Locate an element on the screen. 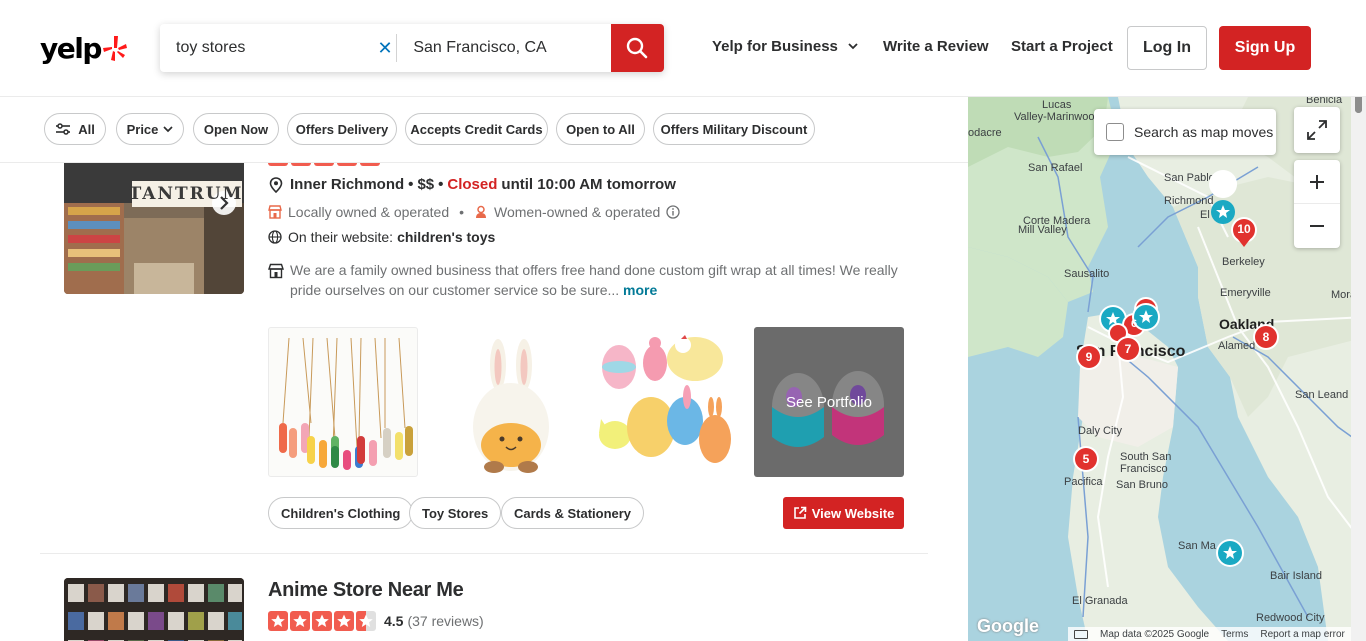 This screenshot has width=1366, height=641. map-data-text: Map data ©2025 Google is located at coordinates (1155, 634).